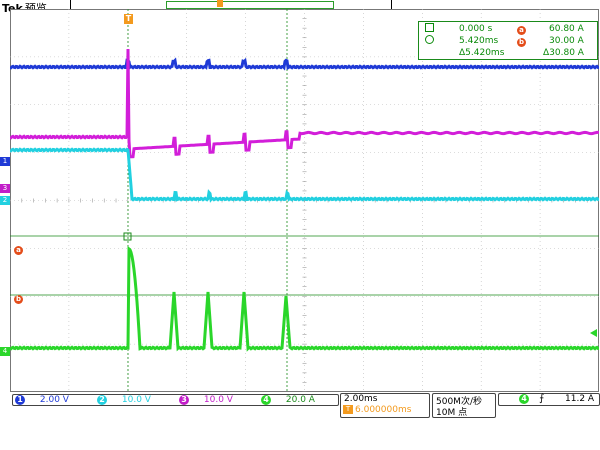 This screenshot has width=600, height=450. Describe the element at coordinates (127, 236) in the screenshot. I see `cursor-a-handle` at that location.